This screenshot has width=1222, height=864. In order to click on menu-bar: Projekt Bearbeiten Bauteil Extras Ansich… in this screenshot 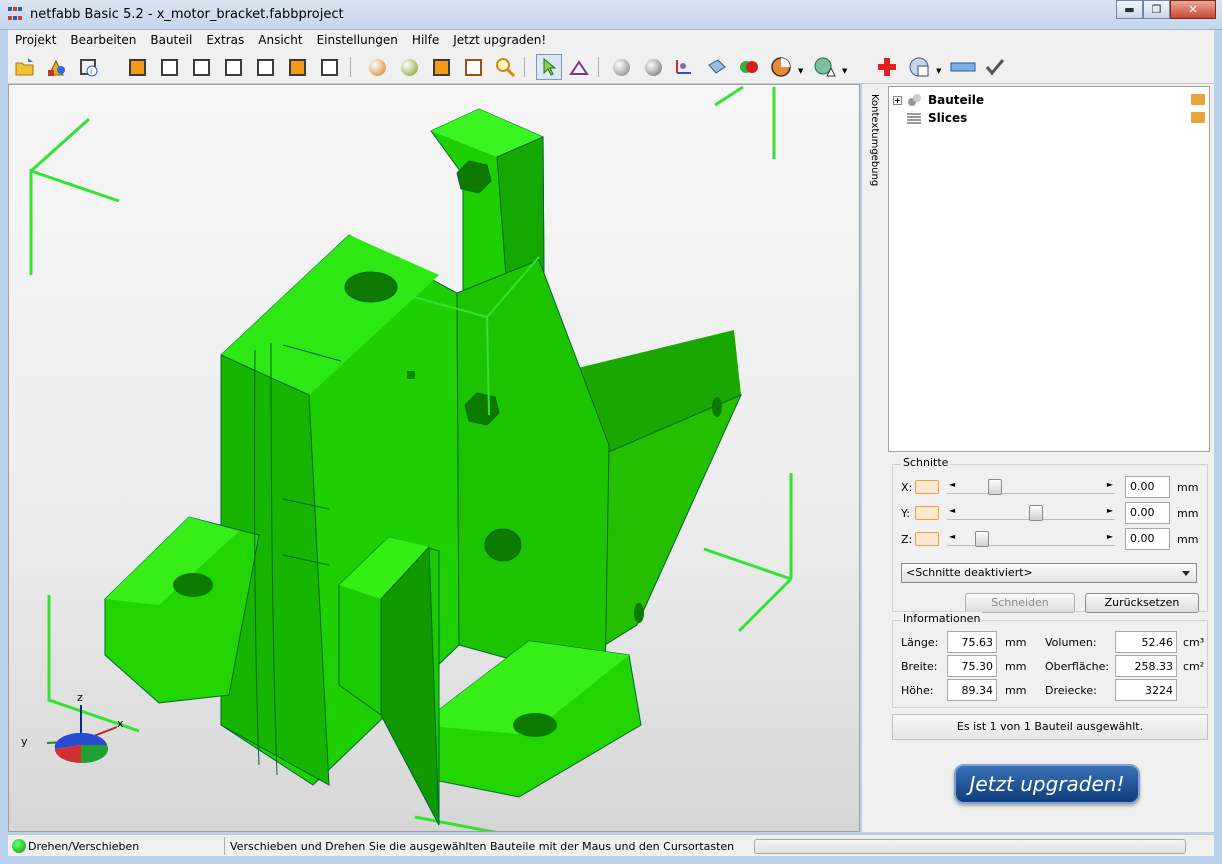, I will do `click(611, 40)`.